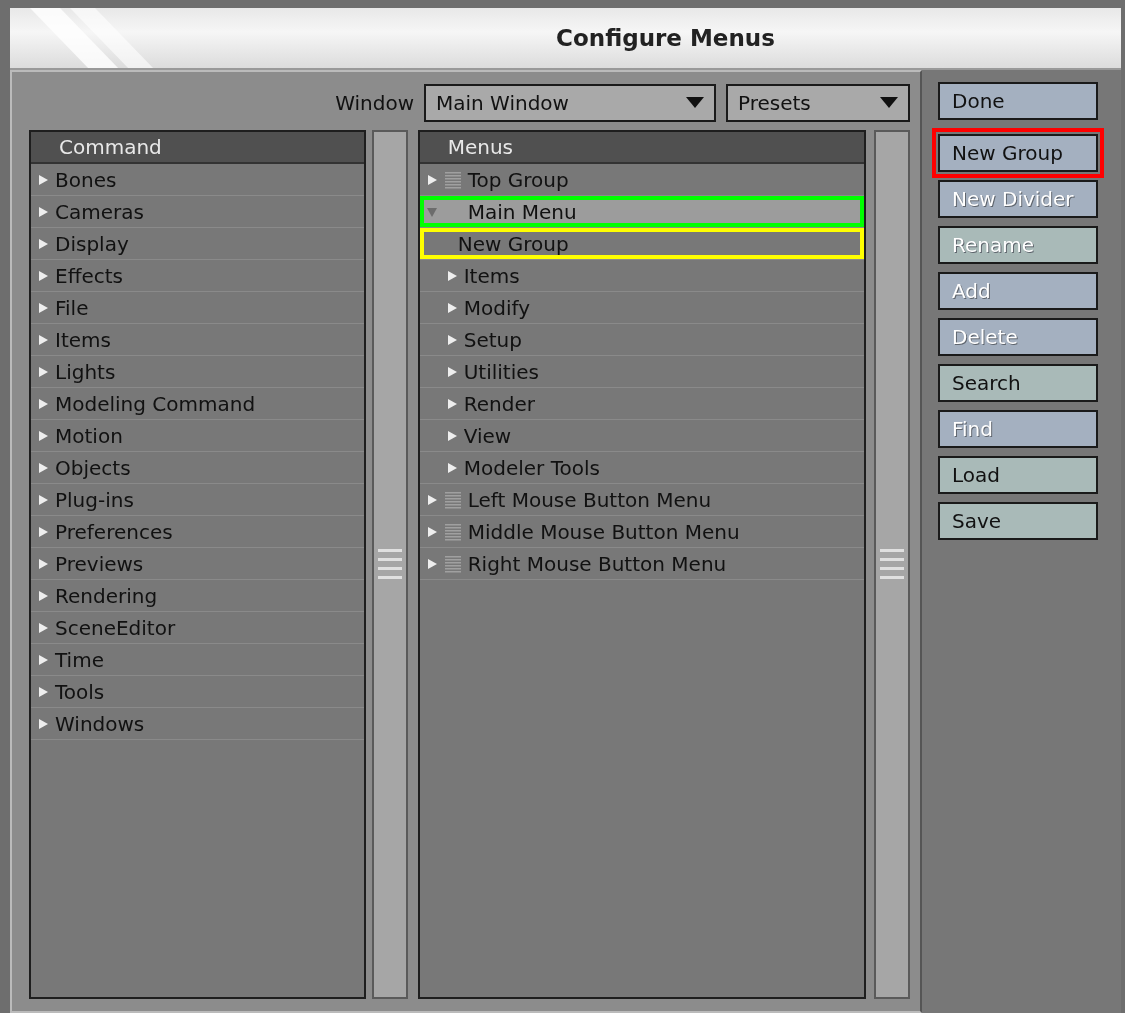 The width and height of the screenshot is (1125, 1013). What do you see at coordinates (1018, 153) in the screenshot?
I see `side-button: New Group` at bounding box center [1018, 153].